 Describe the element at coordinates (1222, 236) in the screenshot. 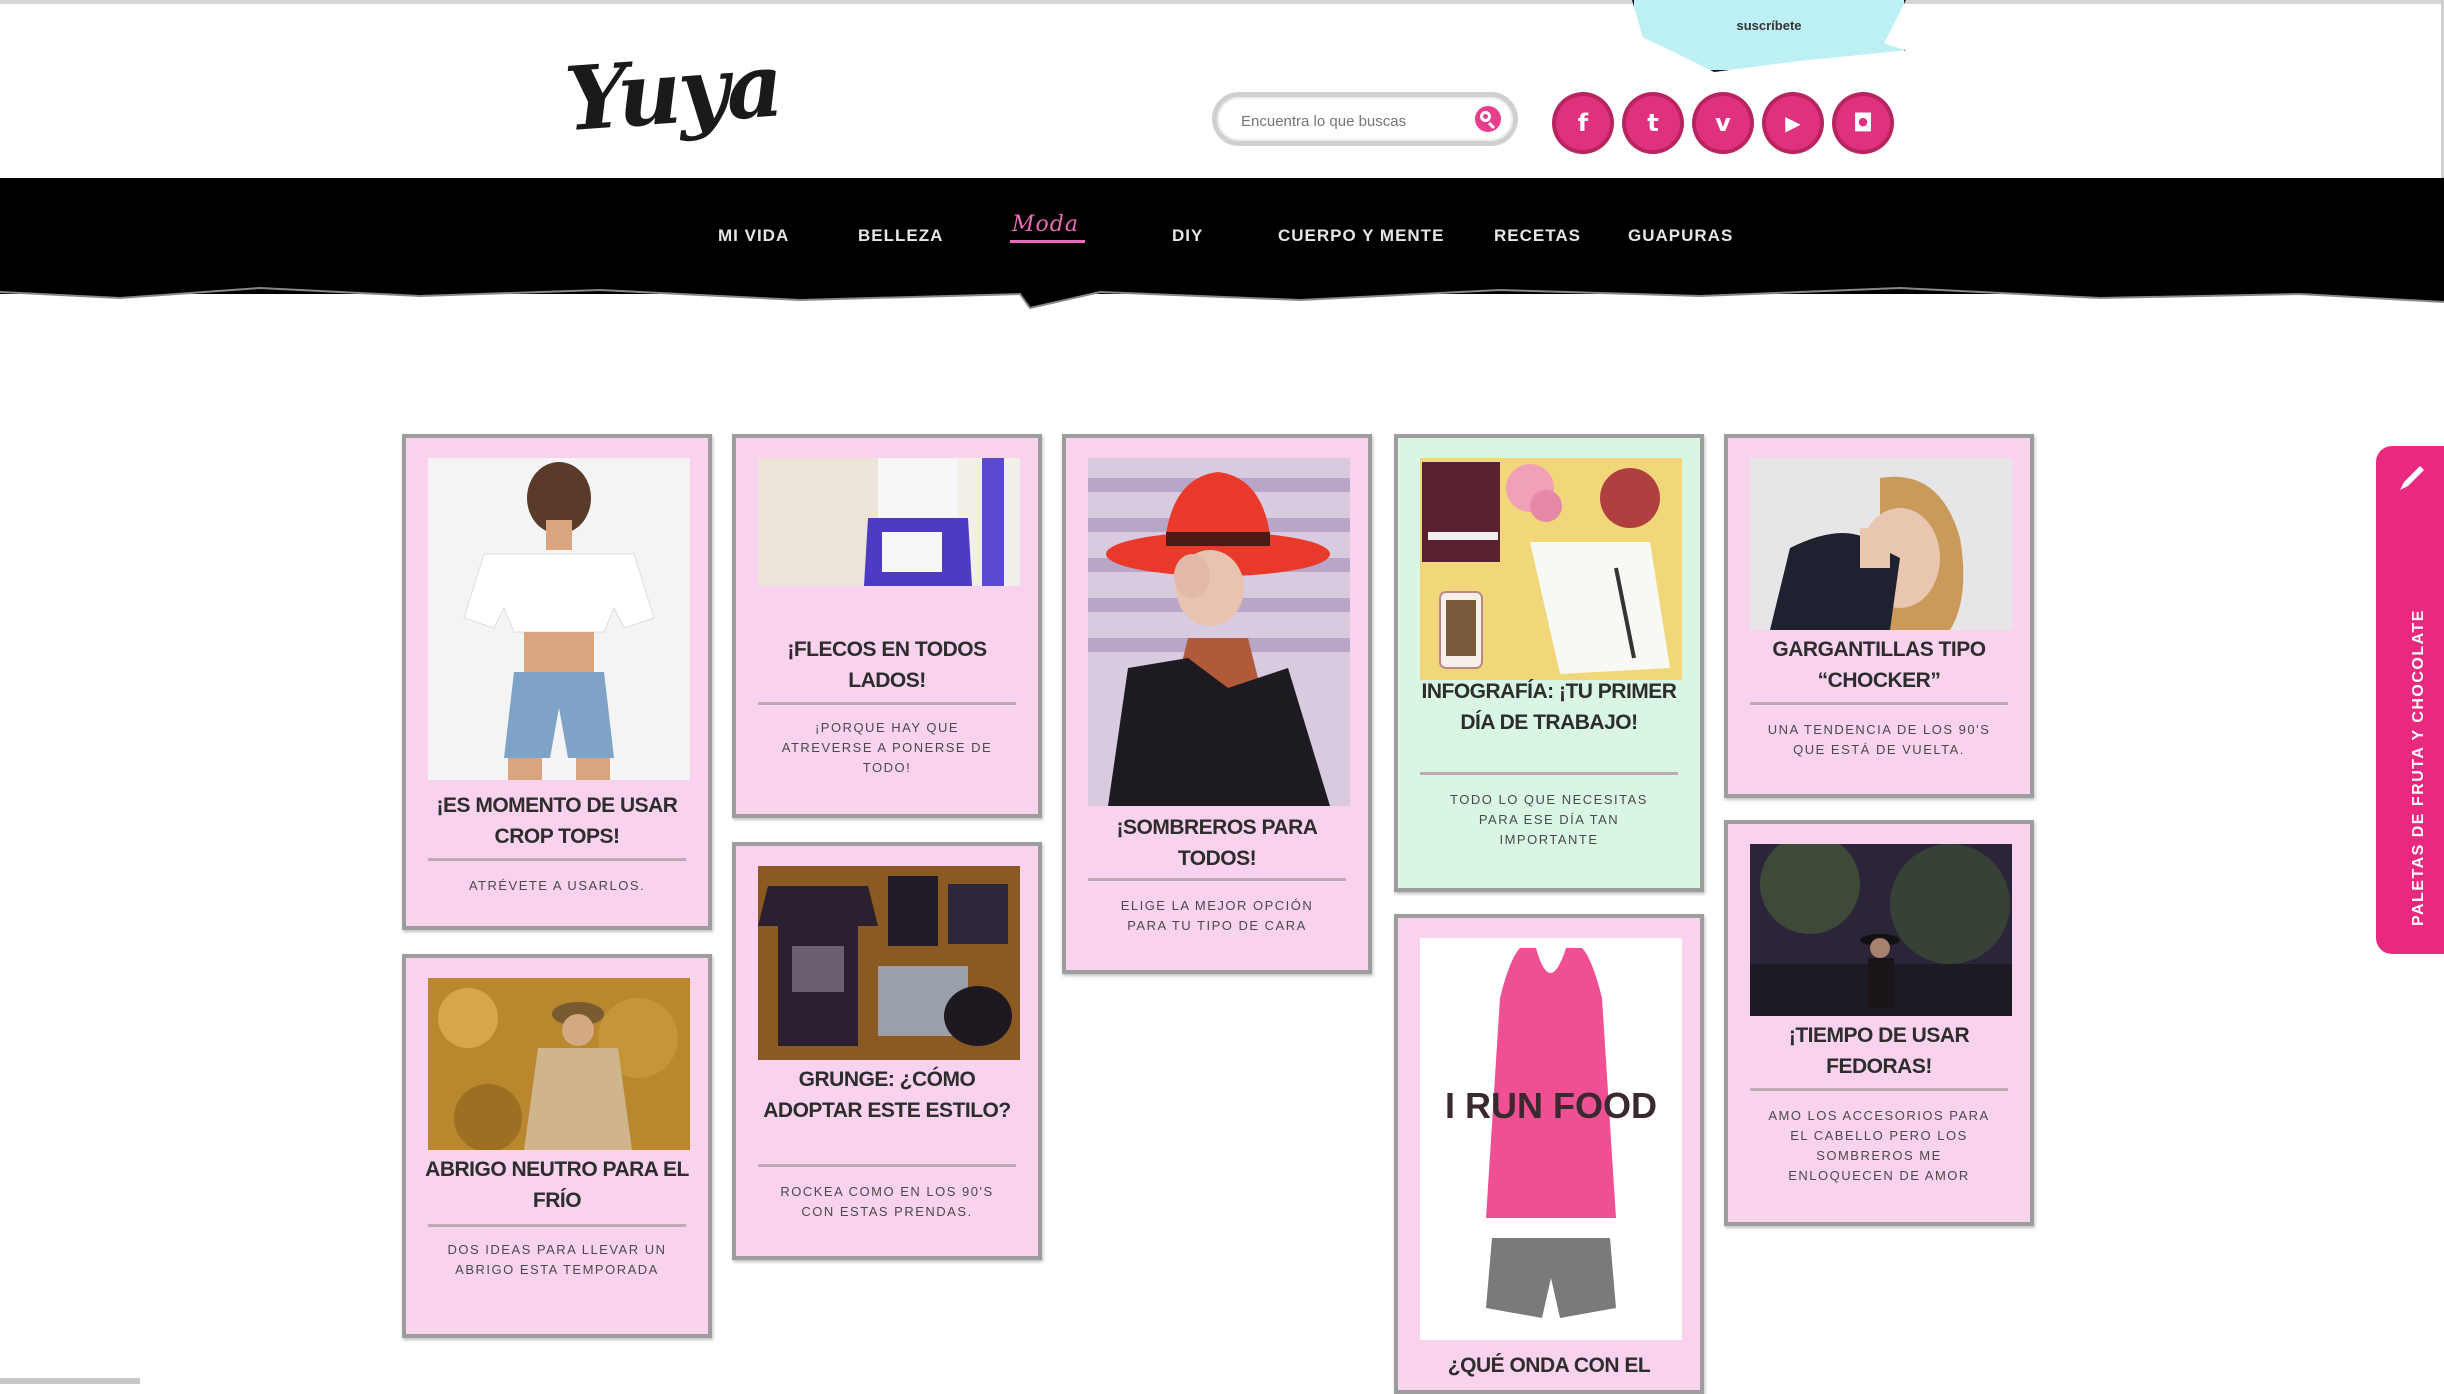

I see `main-nav` at that location.